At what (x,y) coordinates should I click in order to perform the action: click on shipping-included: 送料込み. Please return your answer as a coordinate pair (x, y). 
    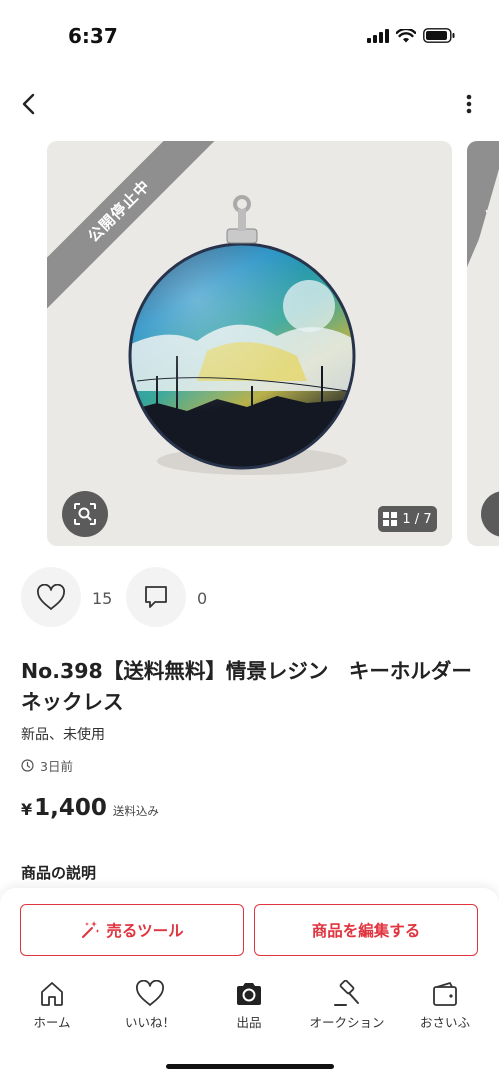
    Looking at the image, I should click on (135, 811).